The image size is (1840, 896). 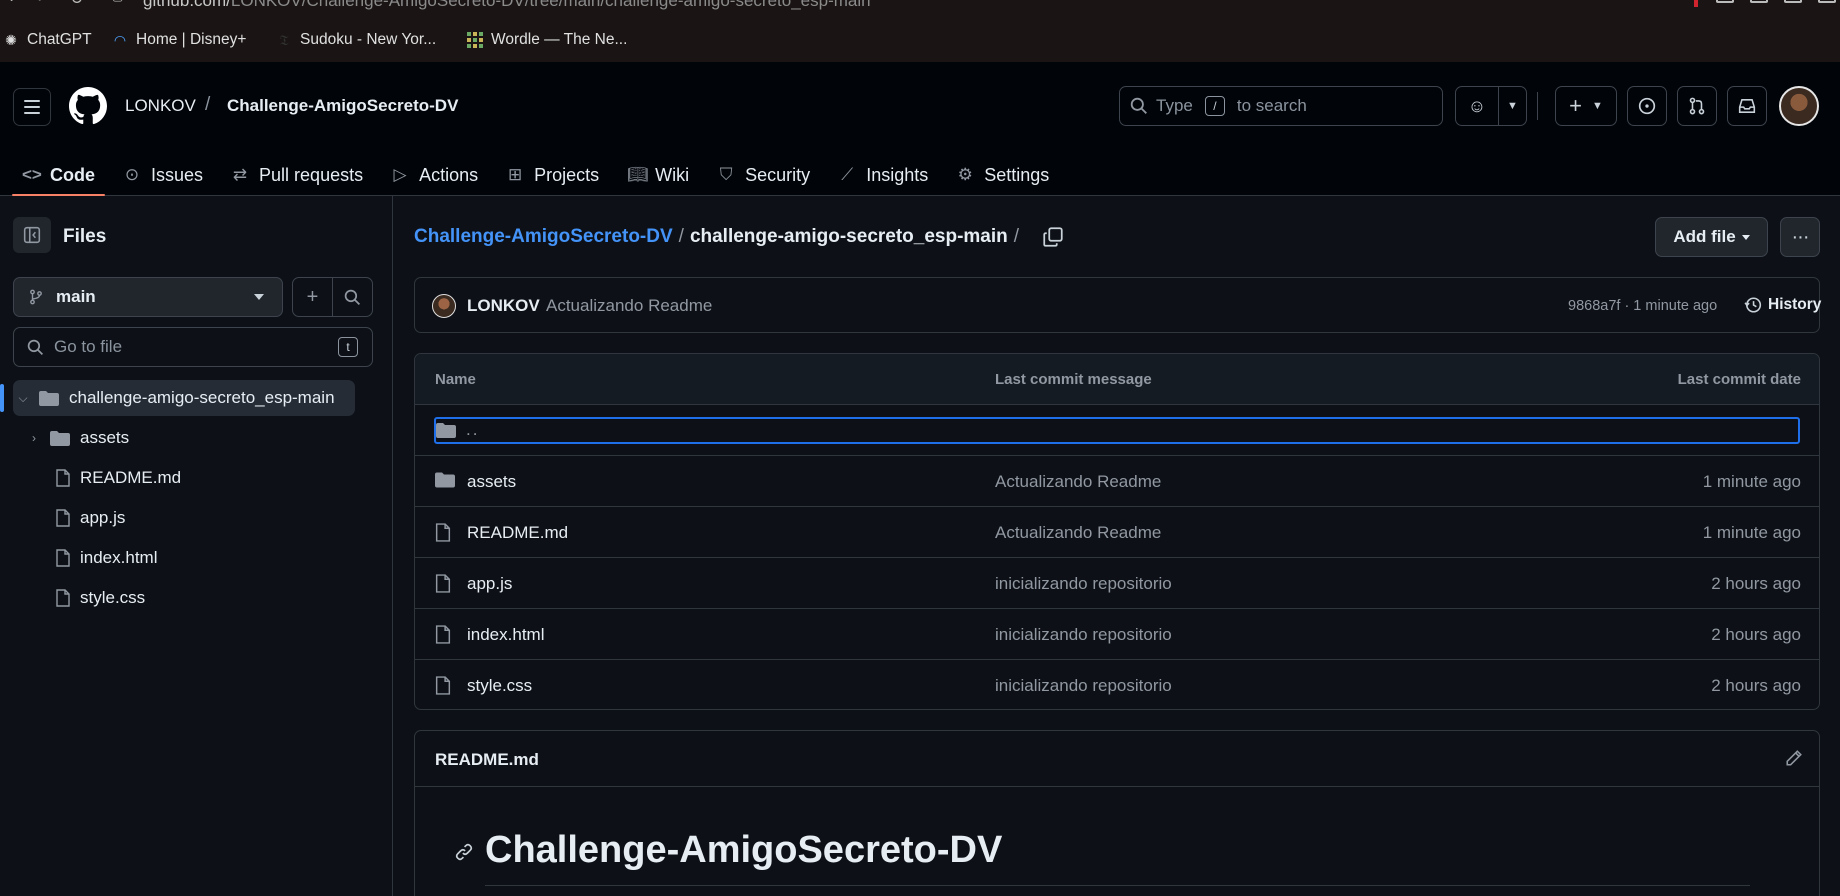 I want to click on pencil-icon, so click(x=1794, y=758).